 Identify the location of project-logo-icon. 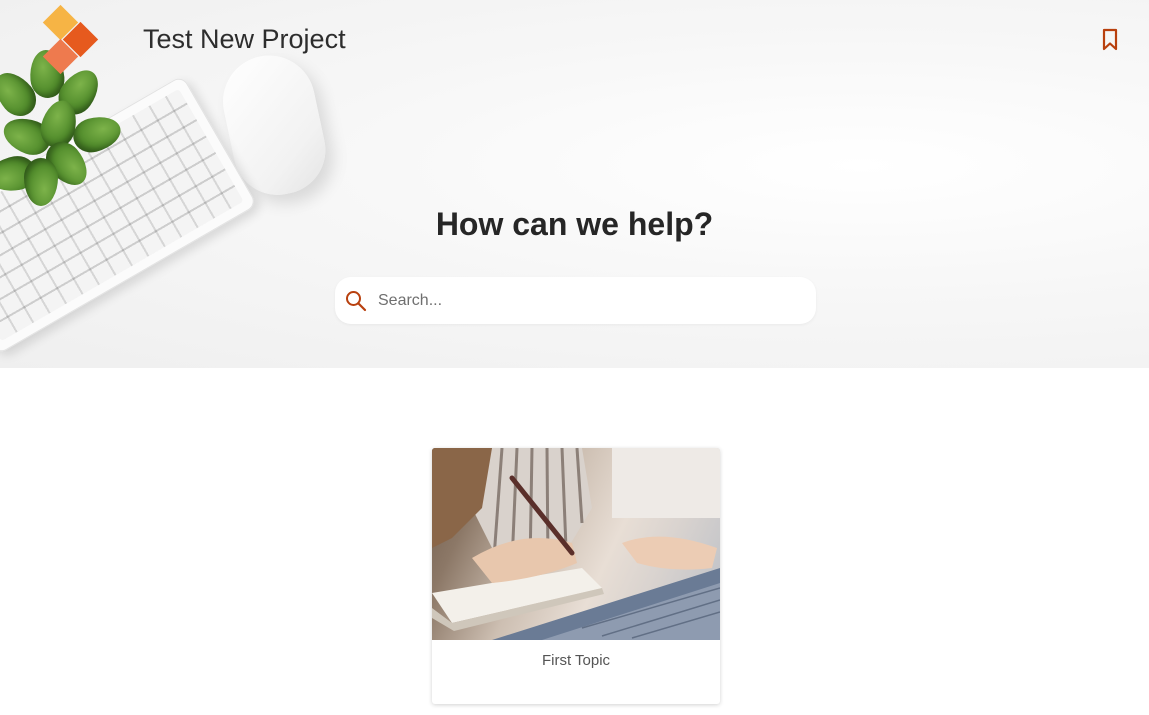
(71, 39).